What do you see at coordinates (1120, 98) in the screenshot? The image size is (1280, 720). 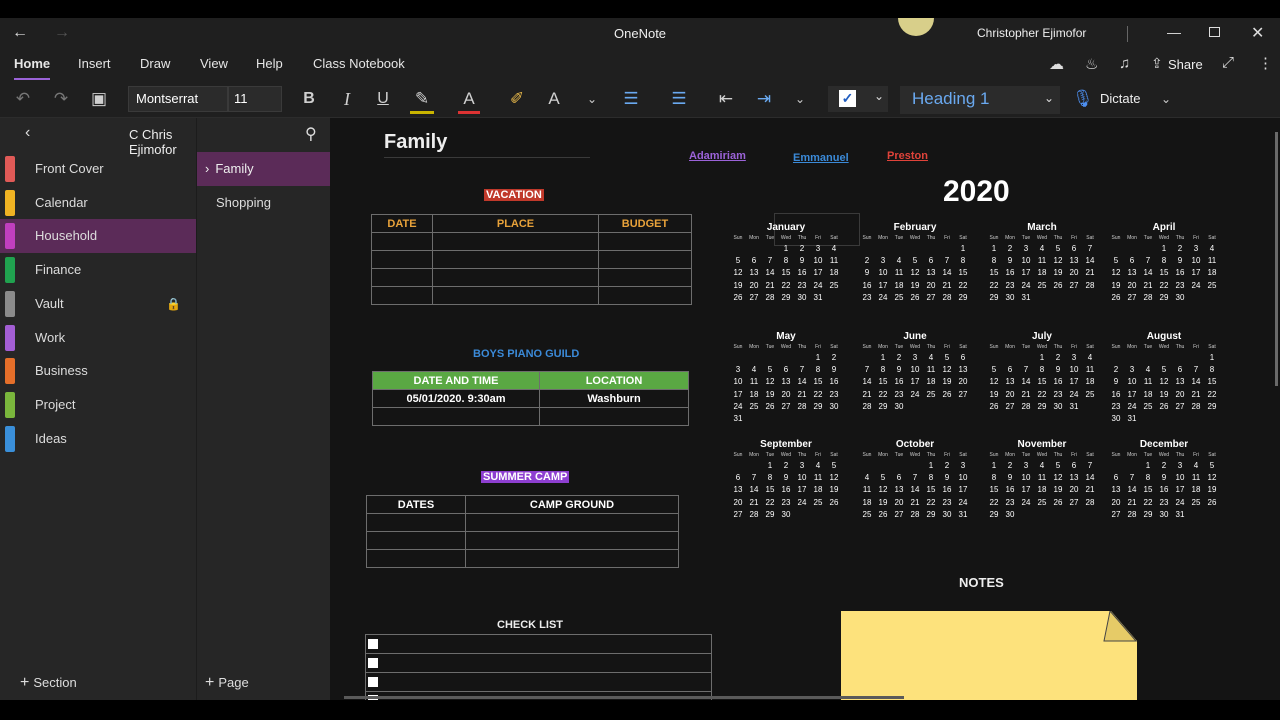 I see `dictate-button: Dictate` at bounding box center [1120, 98].